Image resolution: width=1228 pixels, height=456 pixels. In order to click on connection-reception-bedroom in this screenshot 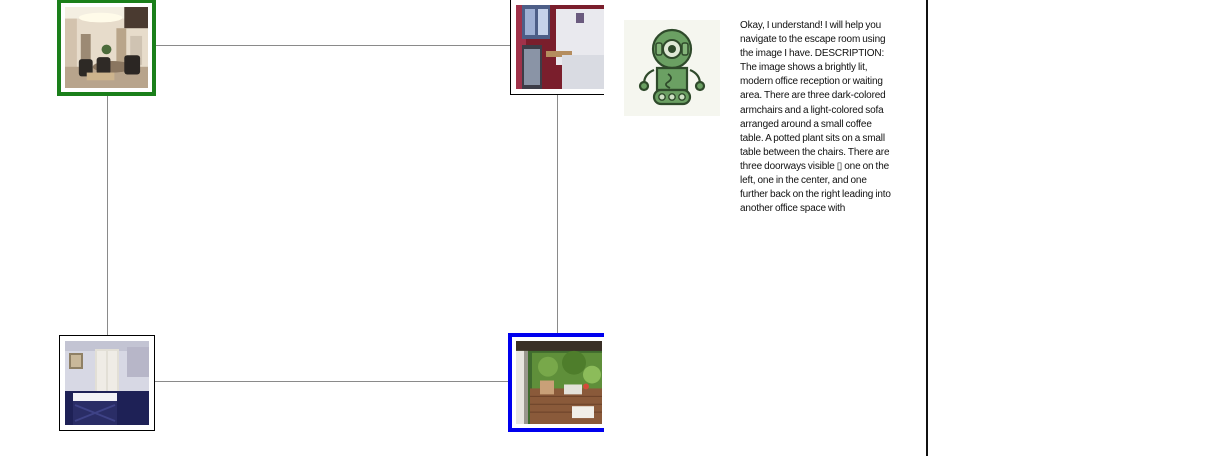, I will do `click(107, 215)`.